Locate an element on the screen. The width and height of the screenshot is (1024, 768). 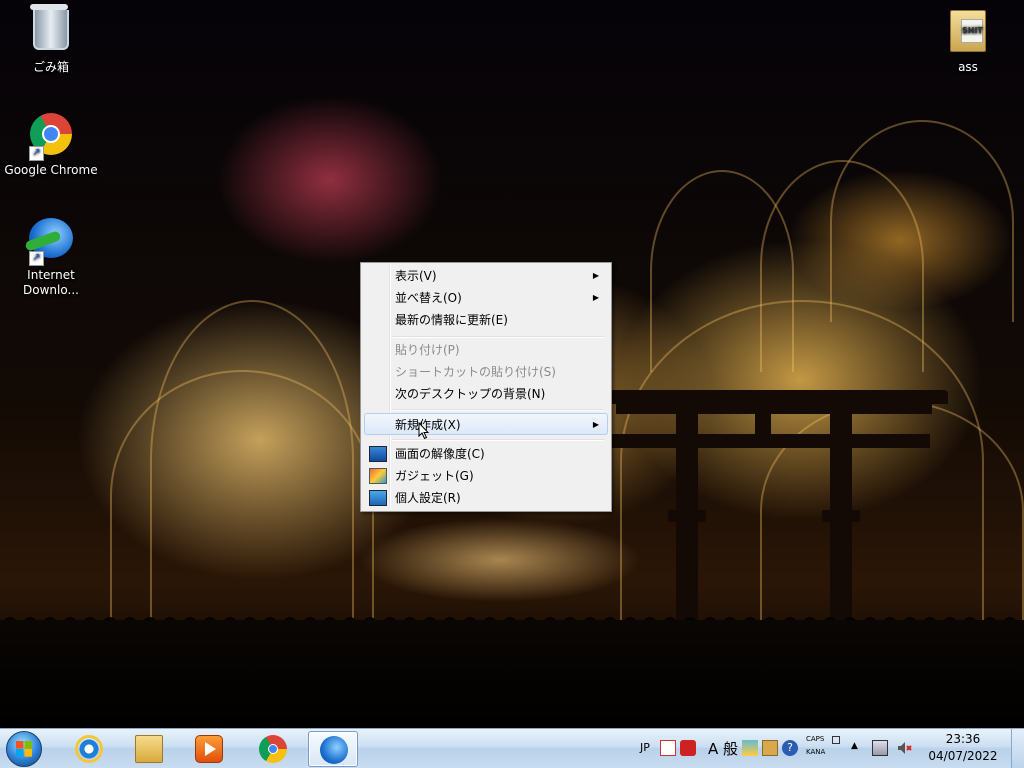
crowd-silhouette is located at coordinates (512, 674).